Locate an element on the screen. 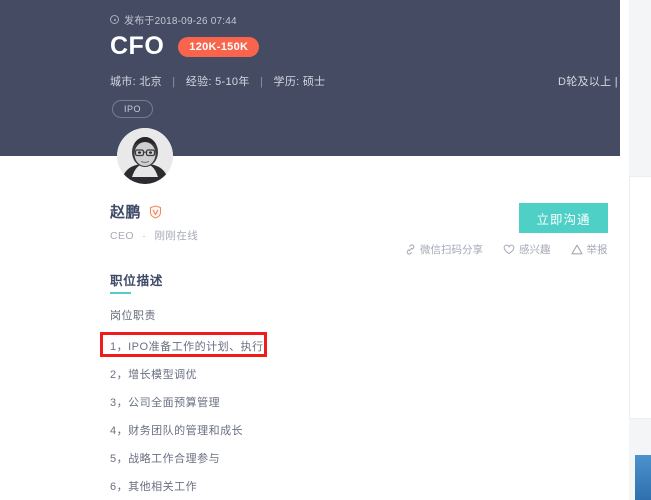 This screenshot has height=500, width=651. list-item: 3，公司全面预算管理 is located at coordinates (165, 403).